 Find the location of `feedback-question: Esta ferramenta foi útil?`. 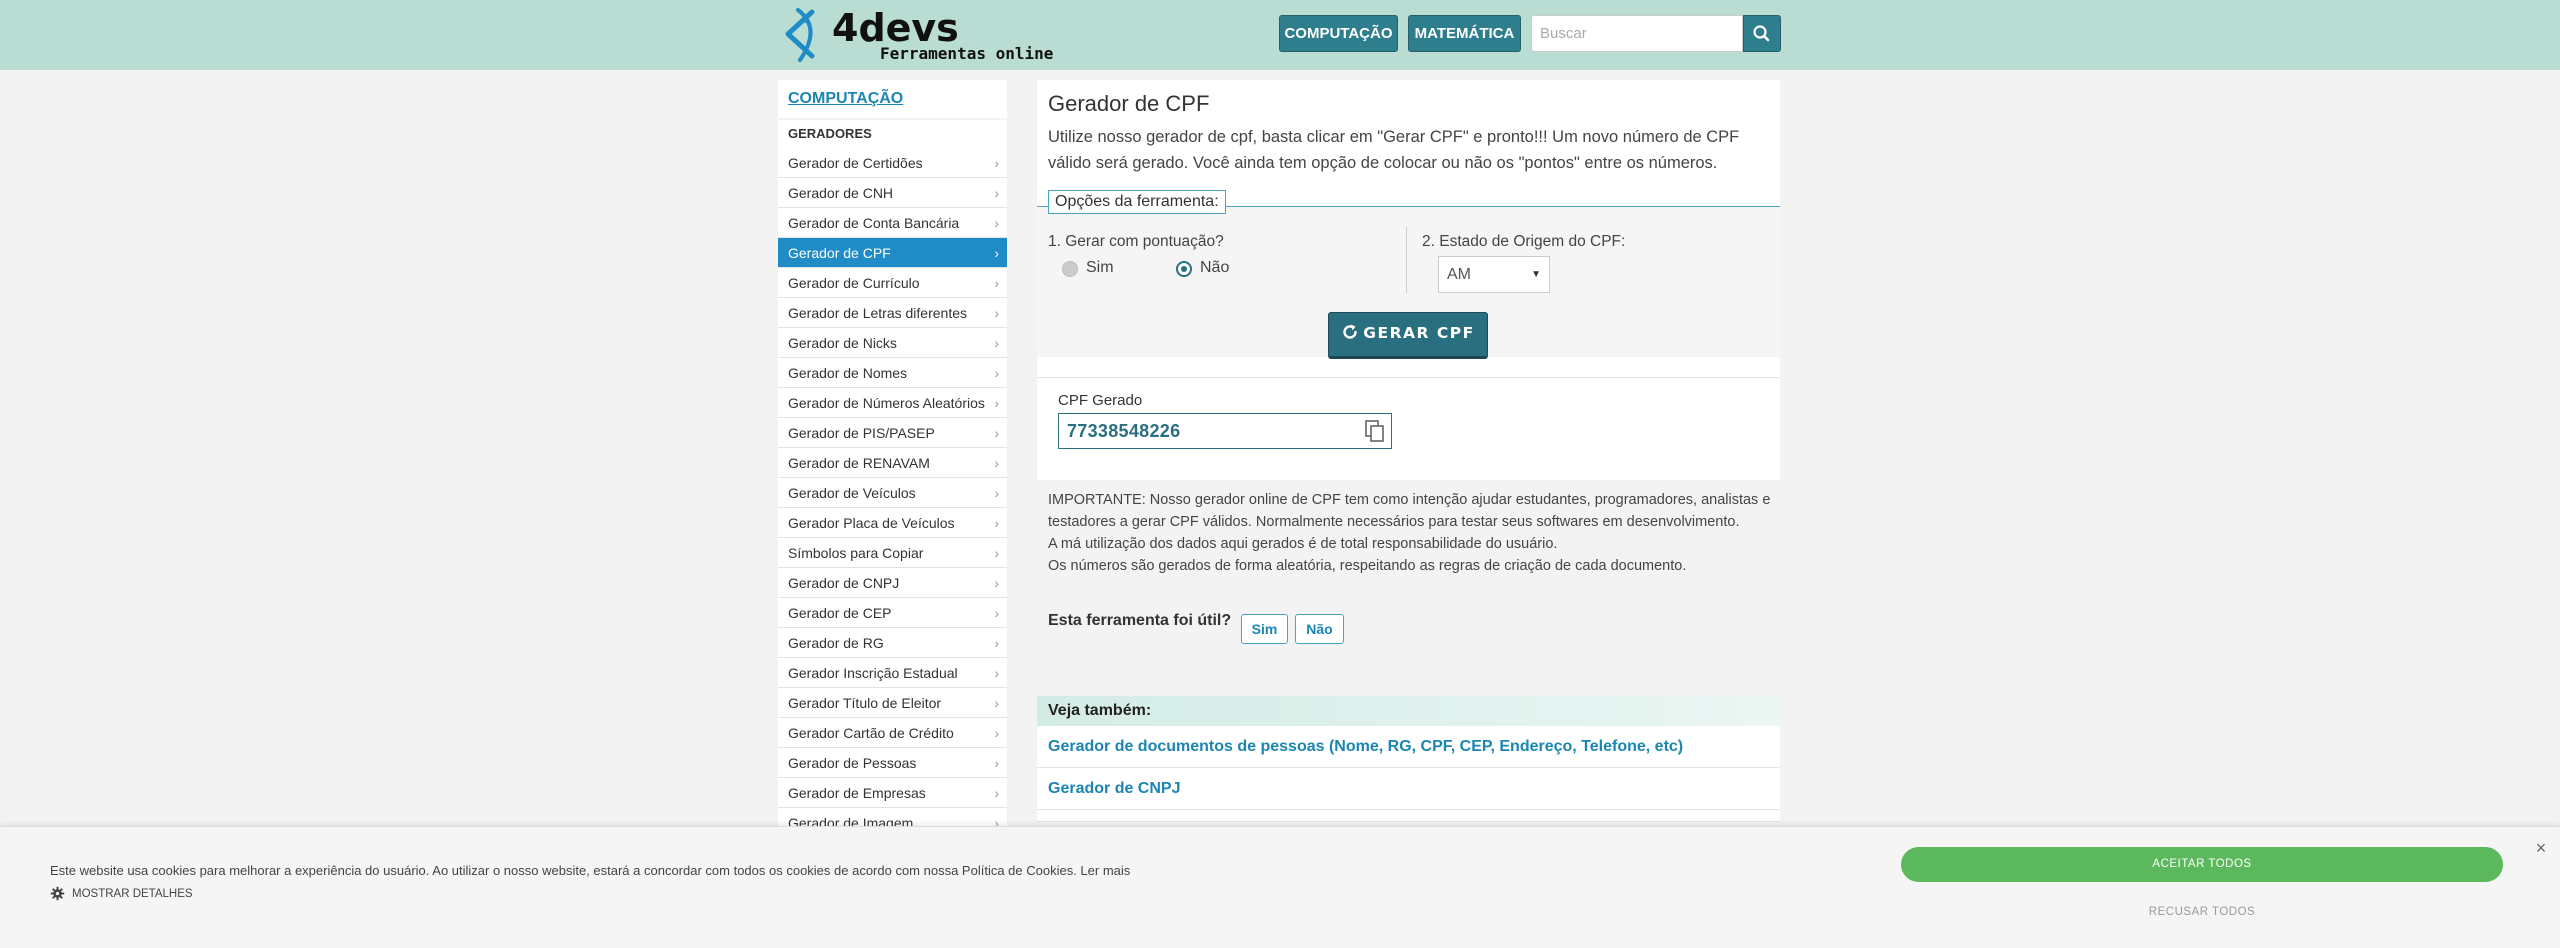

feedback-question: Esta ferramenta foi útil? is located at coordinates (1140, 620).